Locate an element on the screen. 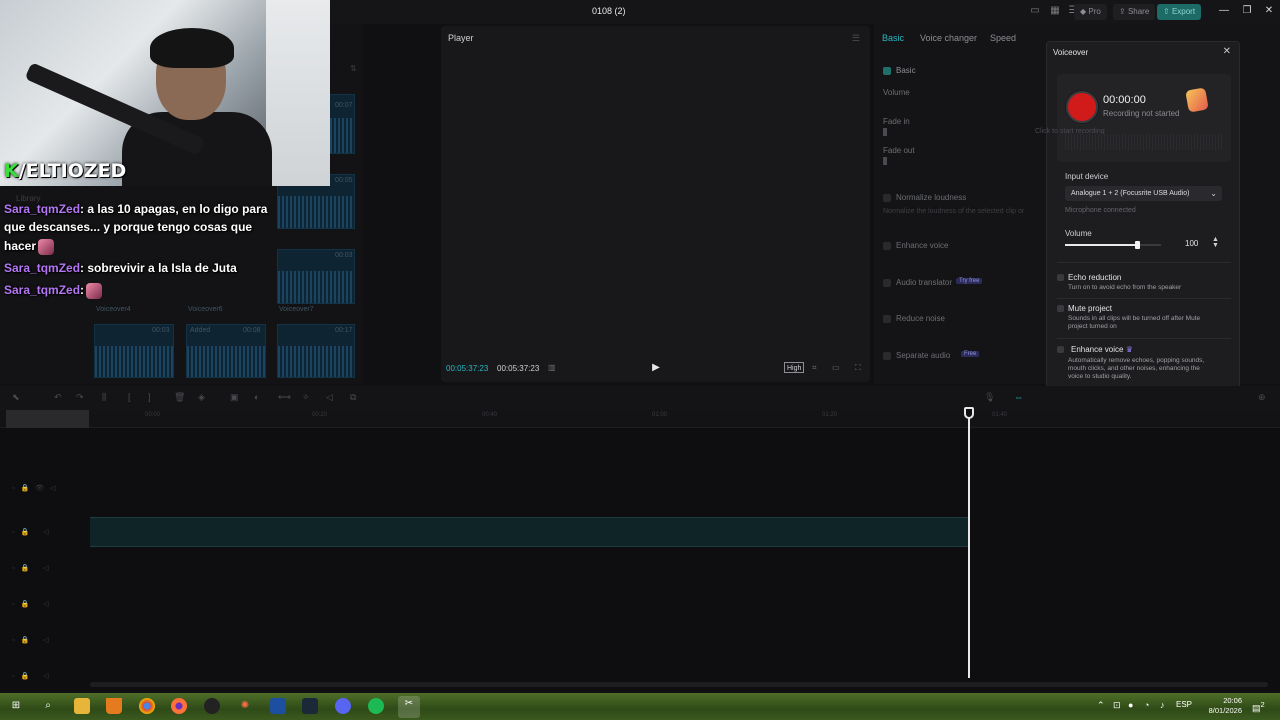 The height and width of the screenshot is (720, 1280). search-icon: ⌕ is located at coordinates (48, 706).